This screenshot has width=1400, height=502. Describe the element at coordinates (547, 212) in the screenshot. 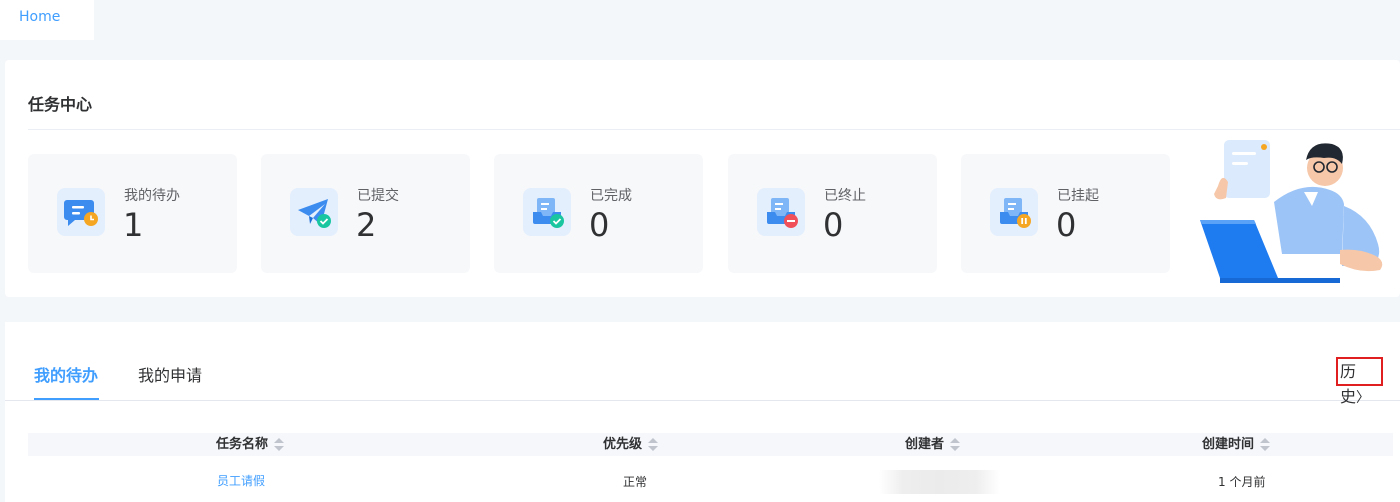

I see `inbox-check-icon` at that location.